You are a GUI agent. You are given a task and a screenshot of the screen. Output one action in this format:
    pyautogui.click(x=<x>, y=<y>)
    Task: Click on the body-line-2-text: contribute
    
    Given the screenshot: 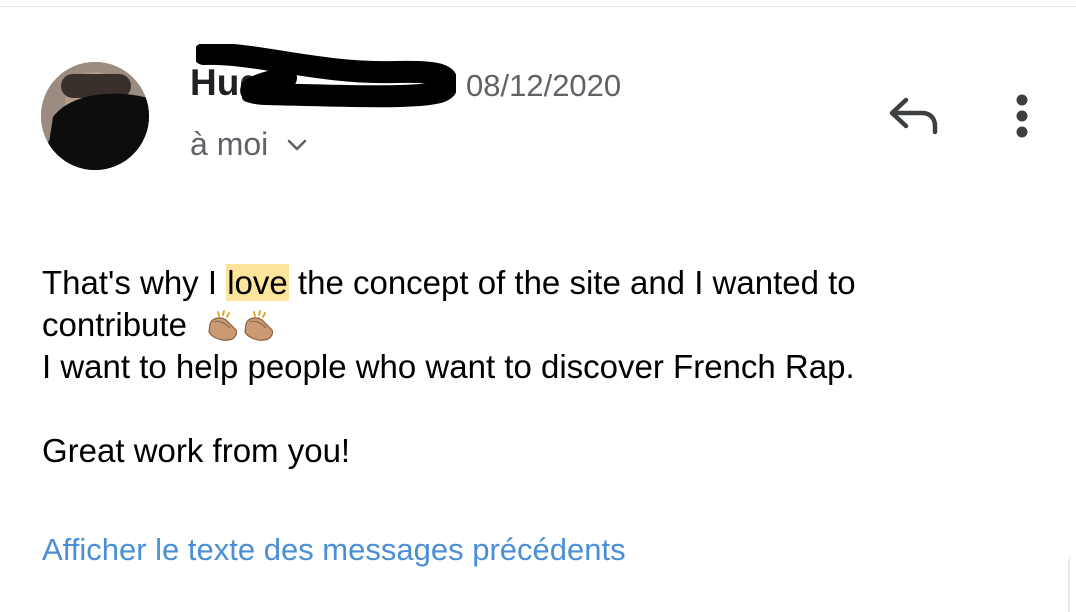 What is the action you would take?
    pyautogui.click(x=114, y=324)
    